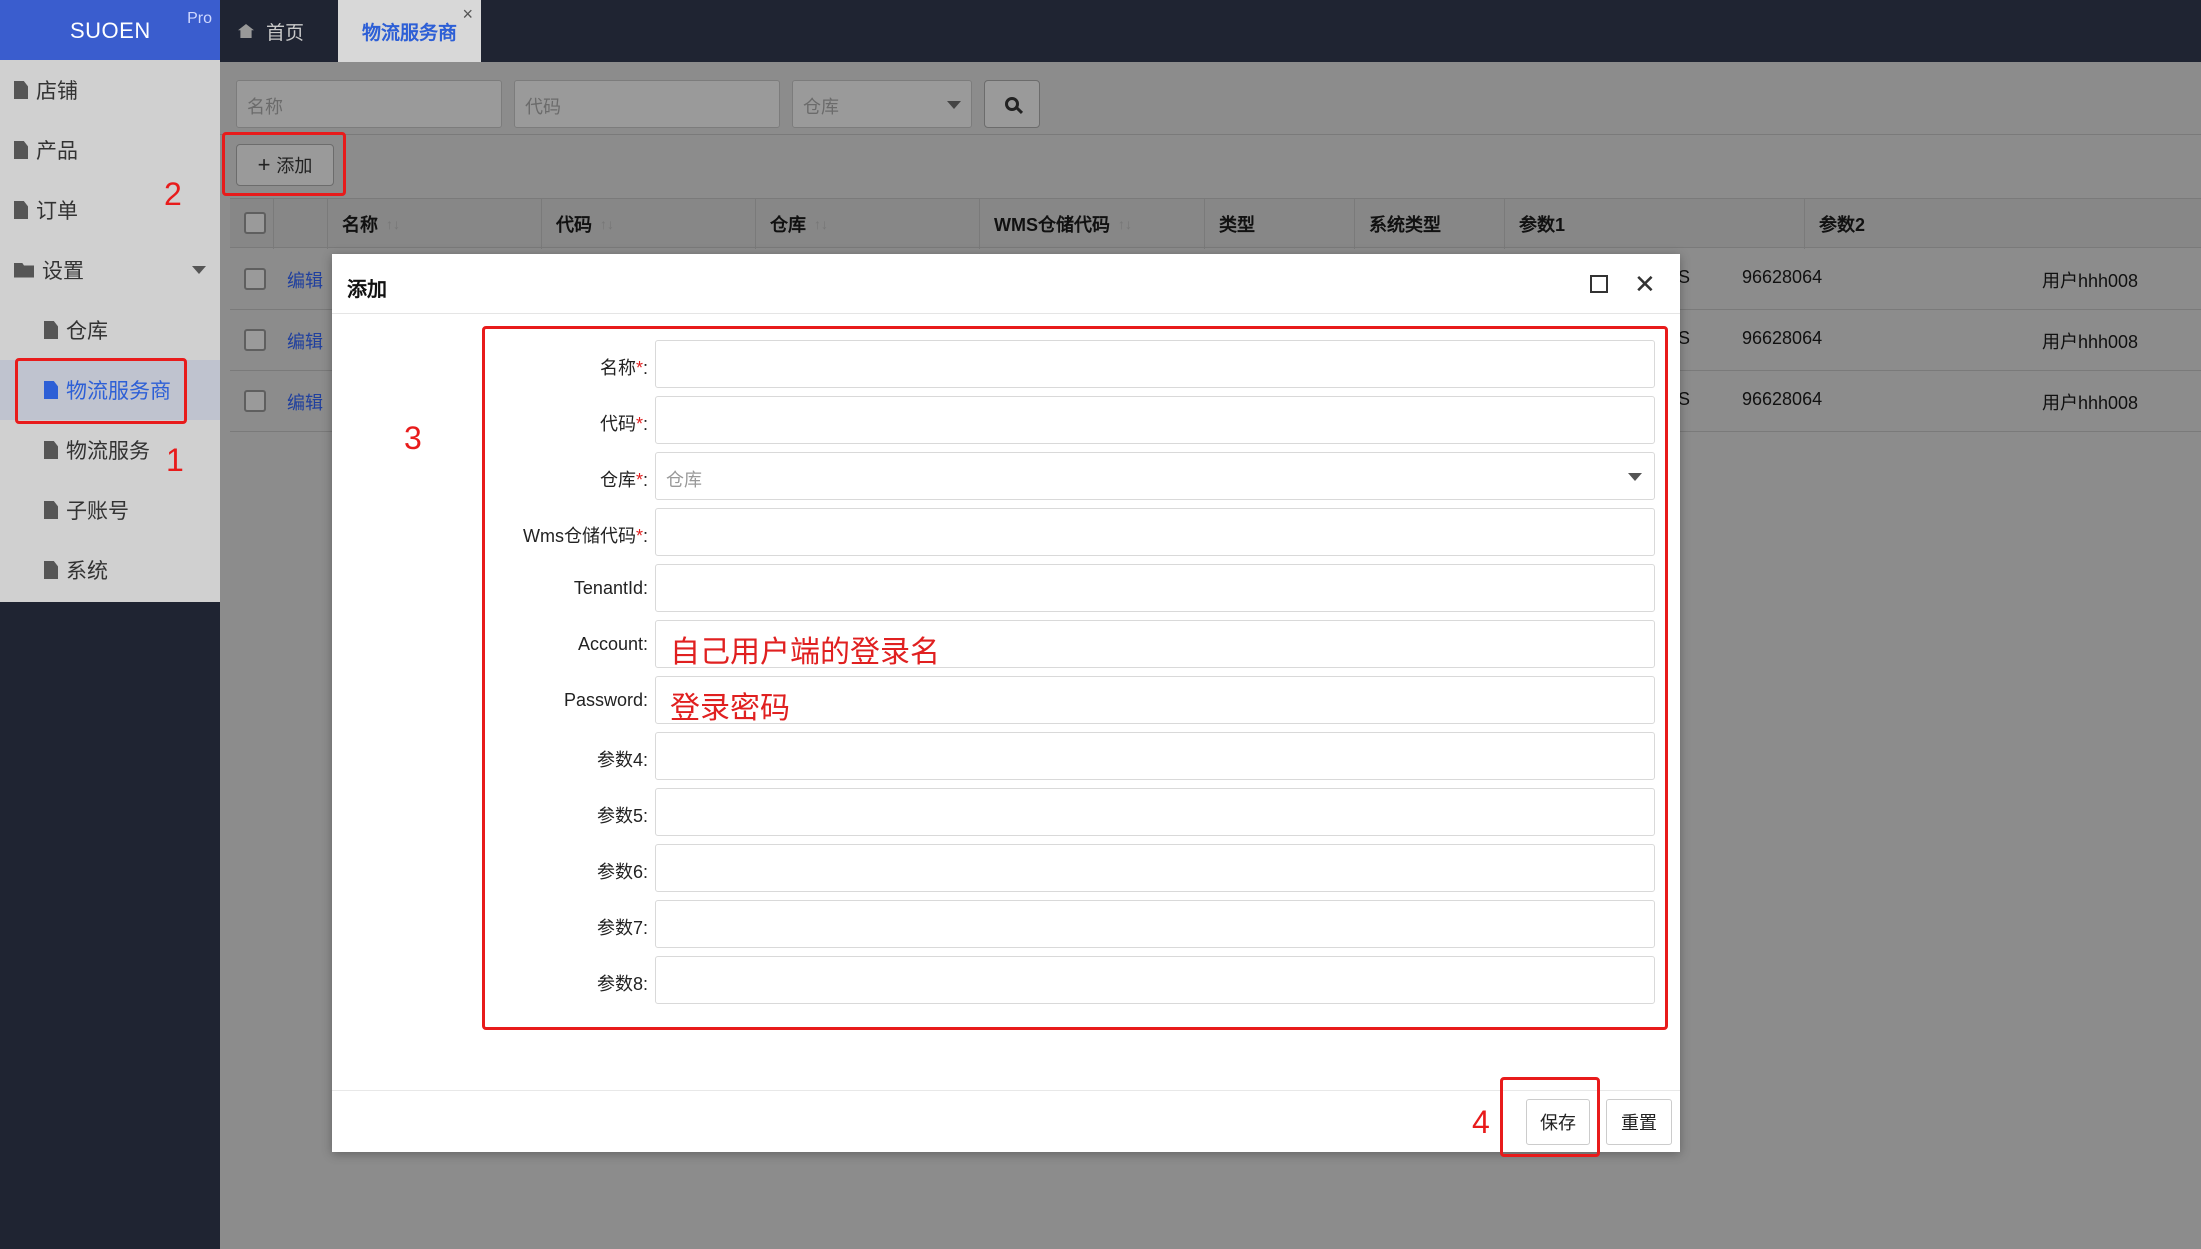 The width and height of the screenshot is (2201, 1249). Describe the element at coordinates (882, 104) in the screenshot. I see `filter-warehouse-select: 仓库` at that location.